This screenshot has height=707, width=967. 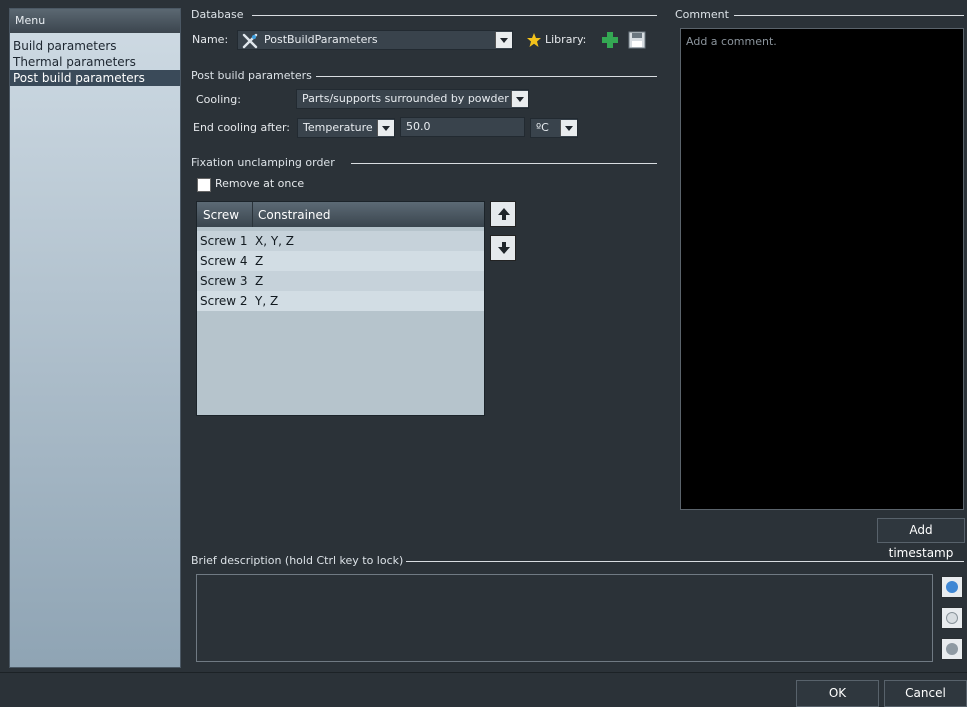 I want to click on move-down-button, so click(x=503, y=248).